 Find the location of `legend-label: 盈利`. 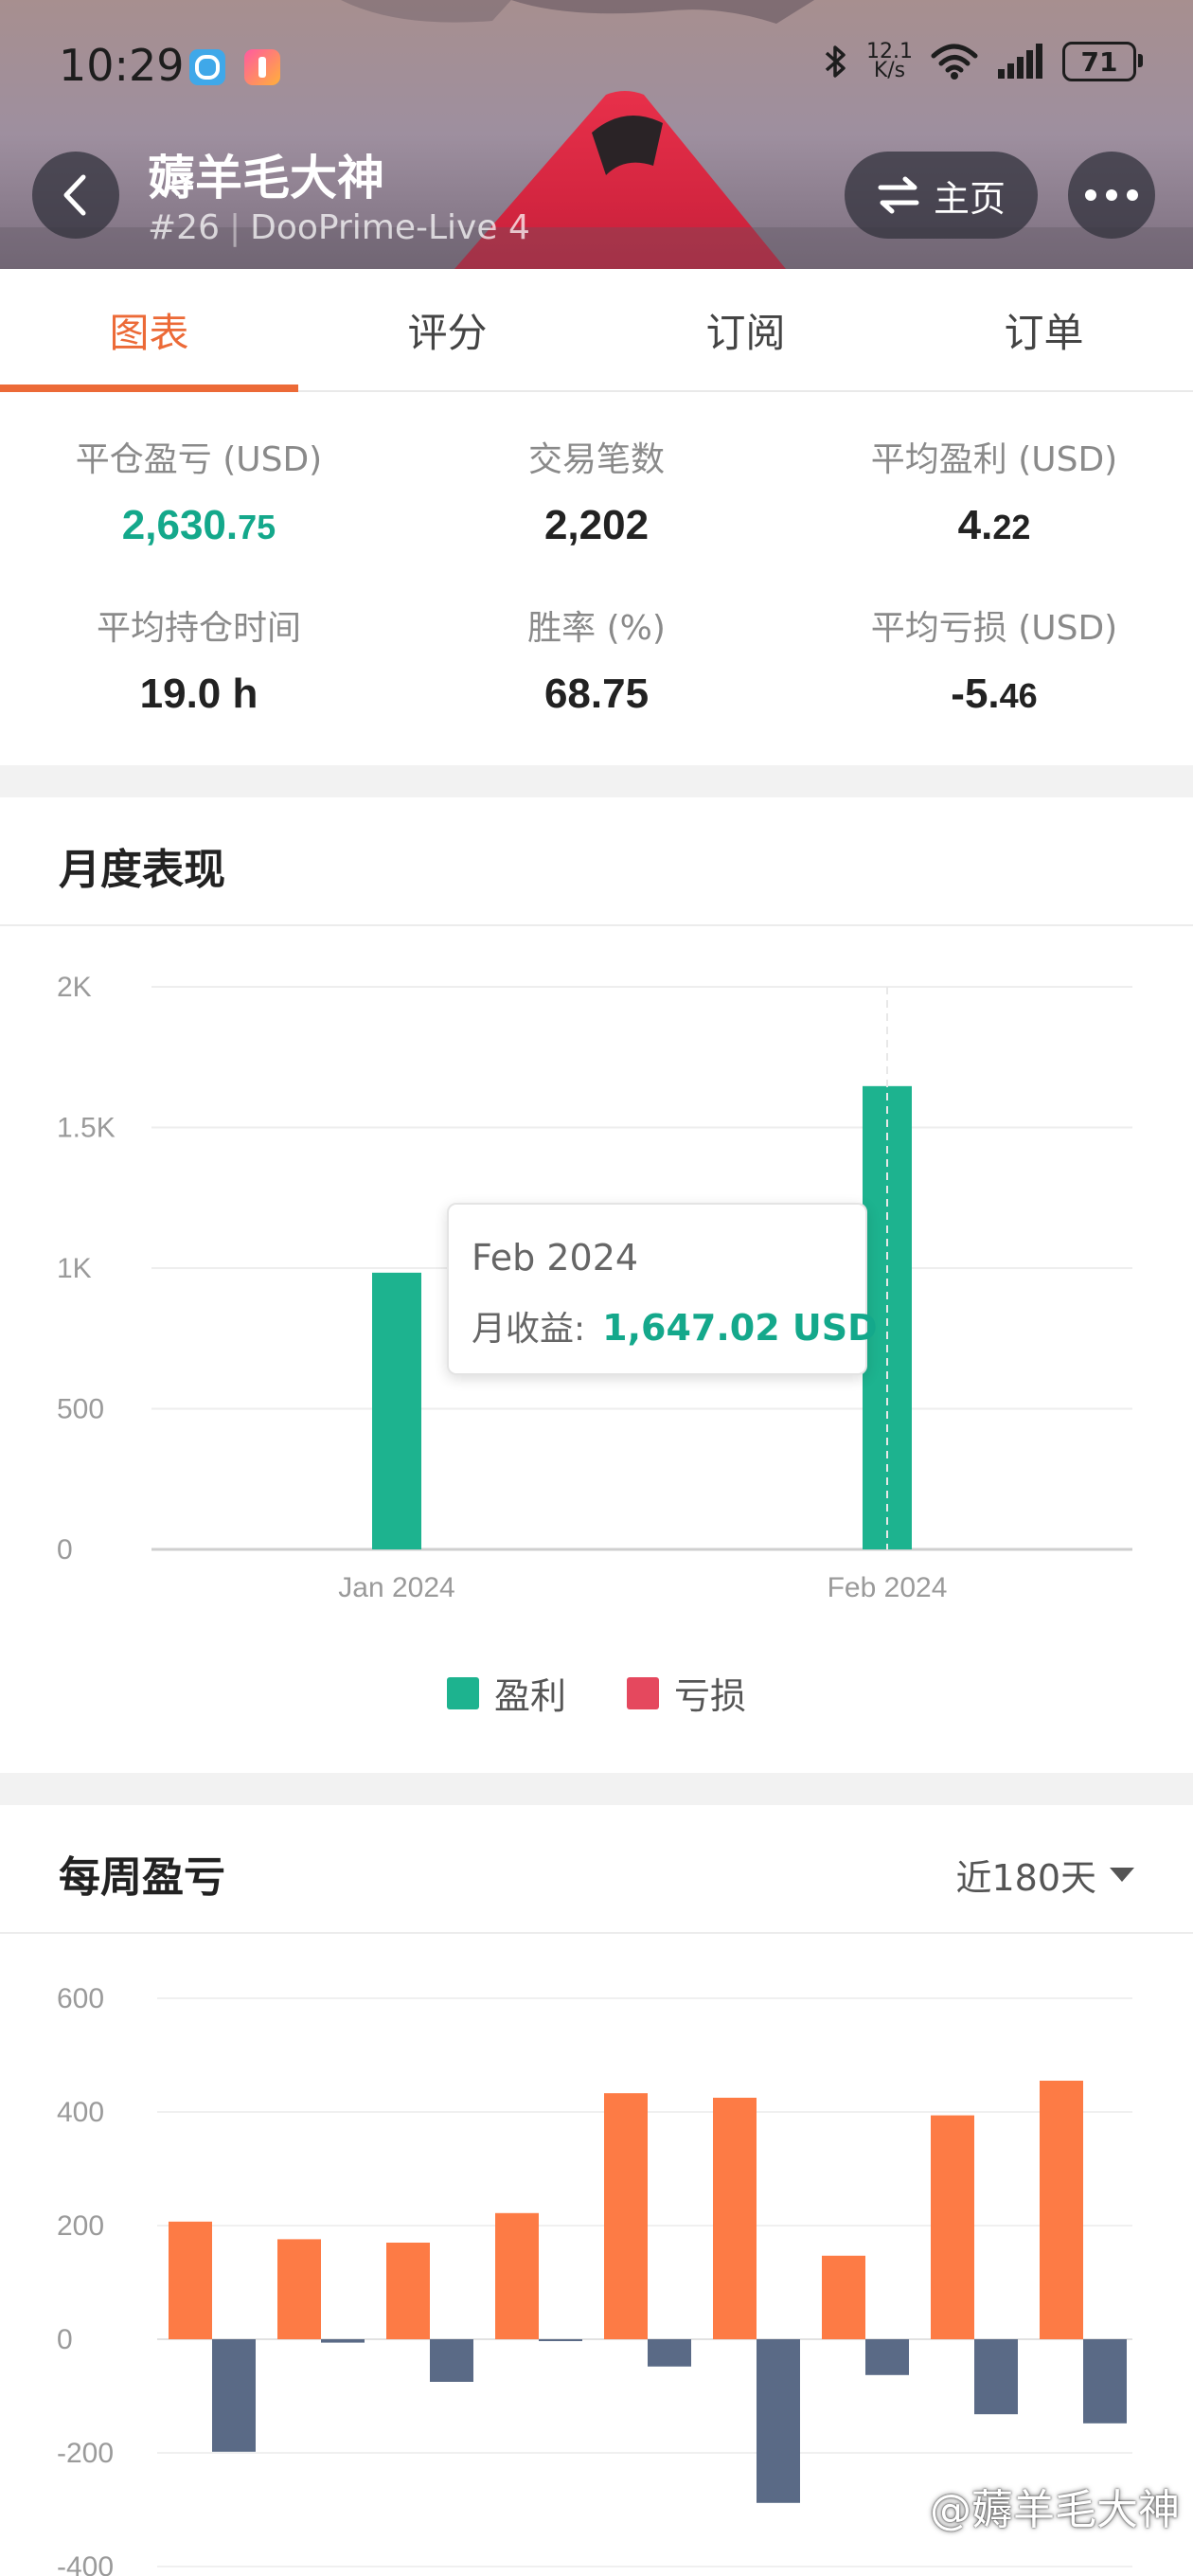

legend-label: 盈利 is located at coordinates (529, 1696).